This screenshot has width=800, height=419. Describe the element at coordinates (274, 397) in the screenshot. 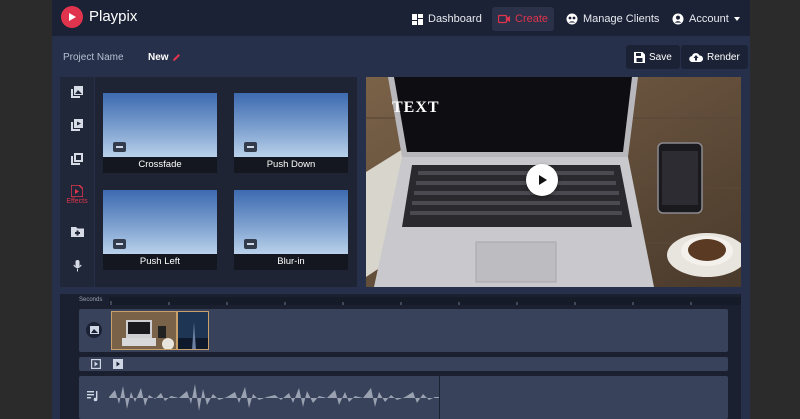

I see `audio-waveform` at that location.